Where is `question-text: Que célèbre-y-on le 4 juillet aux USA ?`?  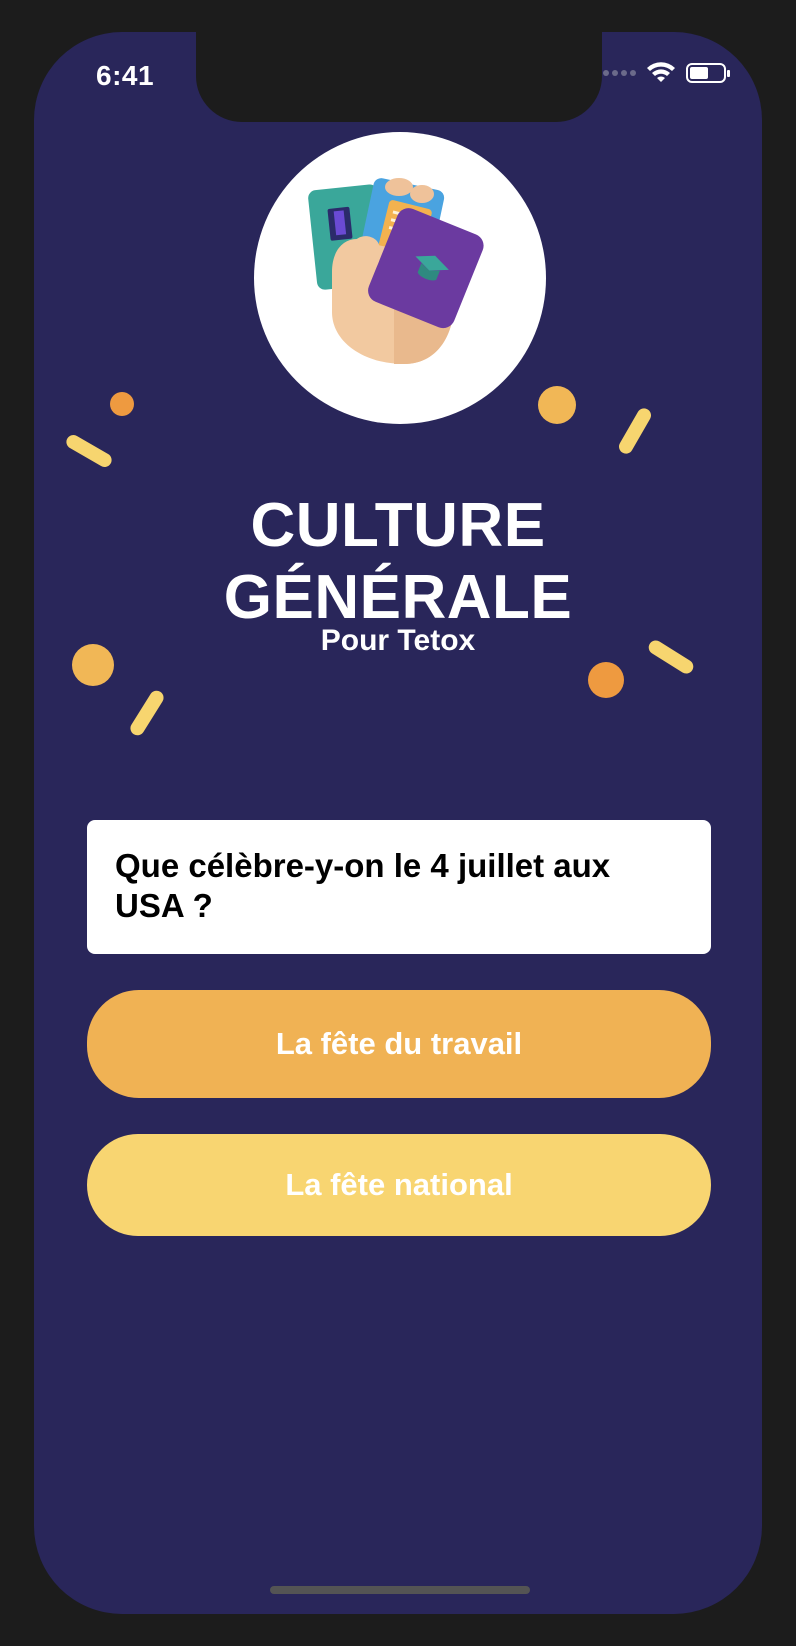 question-text: Que célèbre-y-on le 4 juillet aux USA ? is located at coordinates (363, 885).